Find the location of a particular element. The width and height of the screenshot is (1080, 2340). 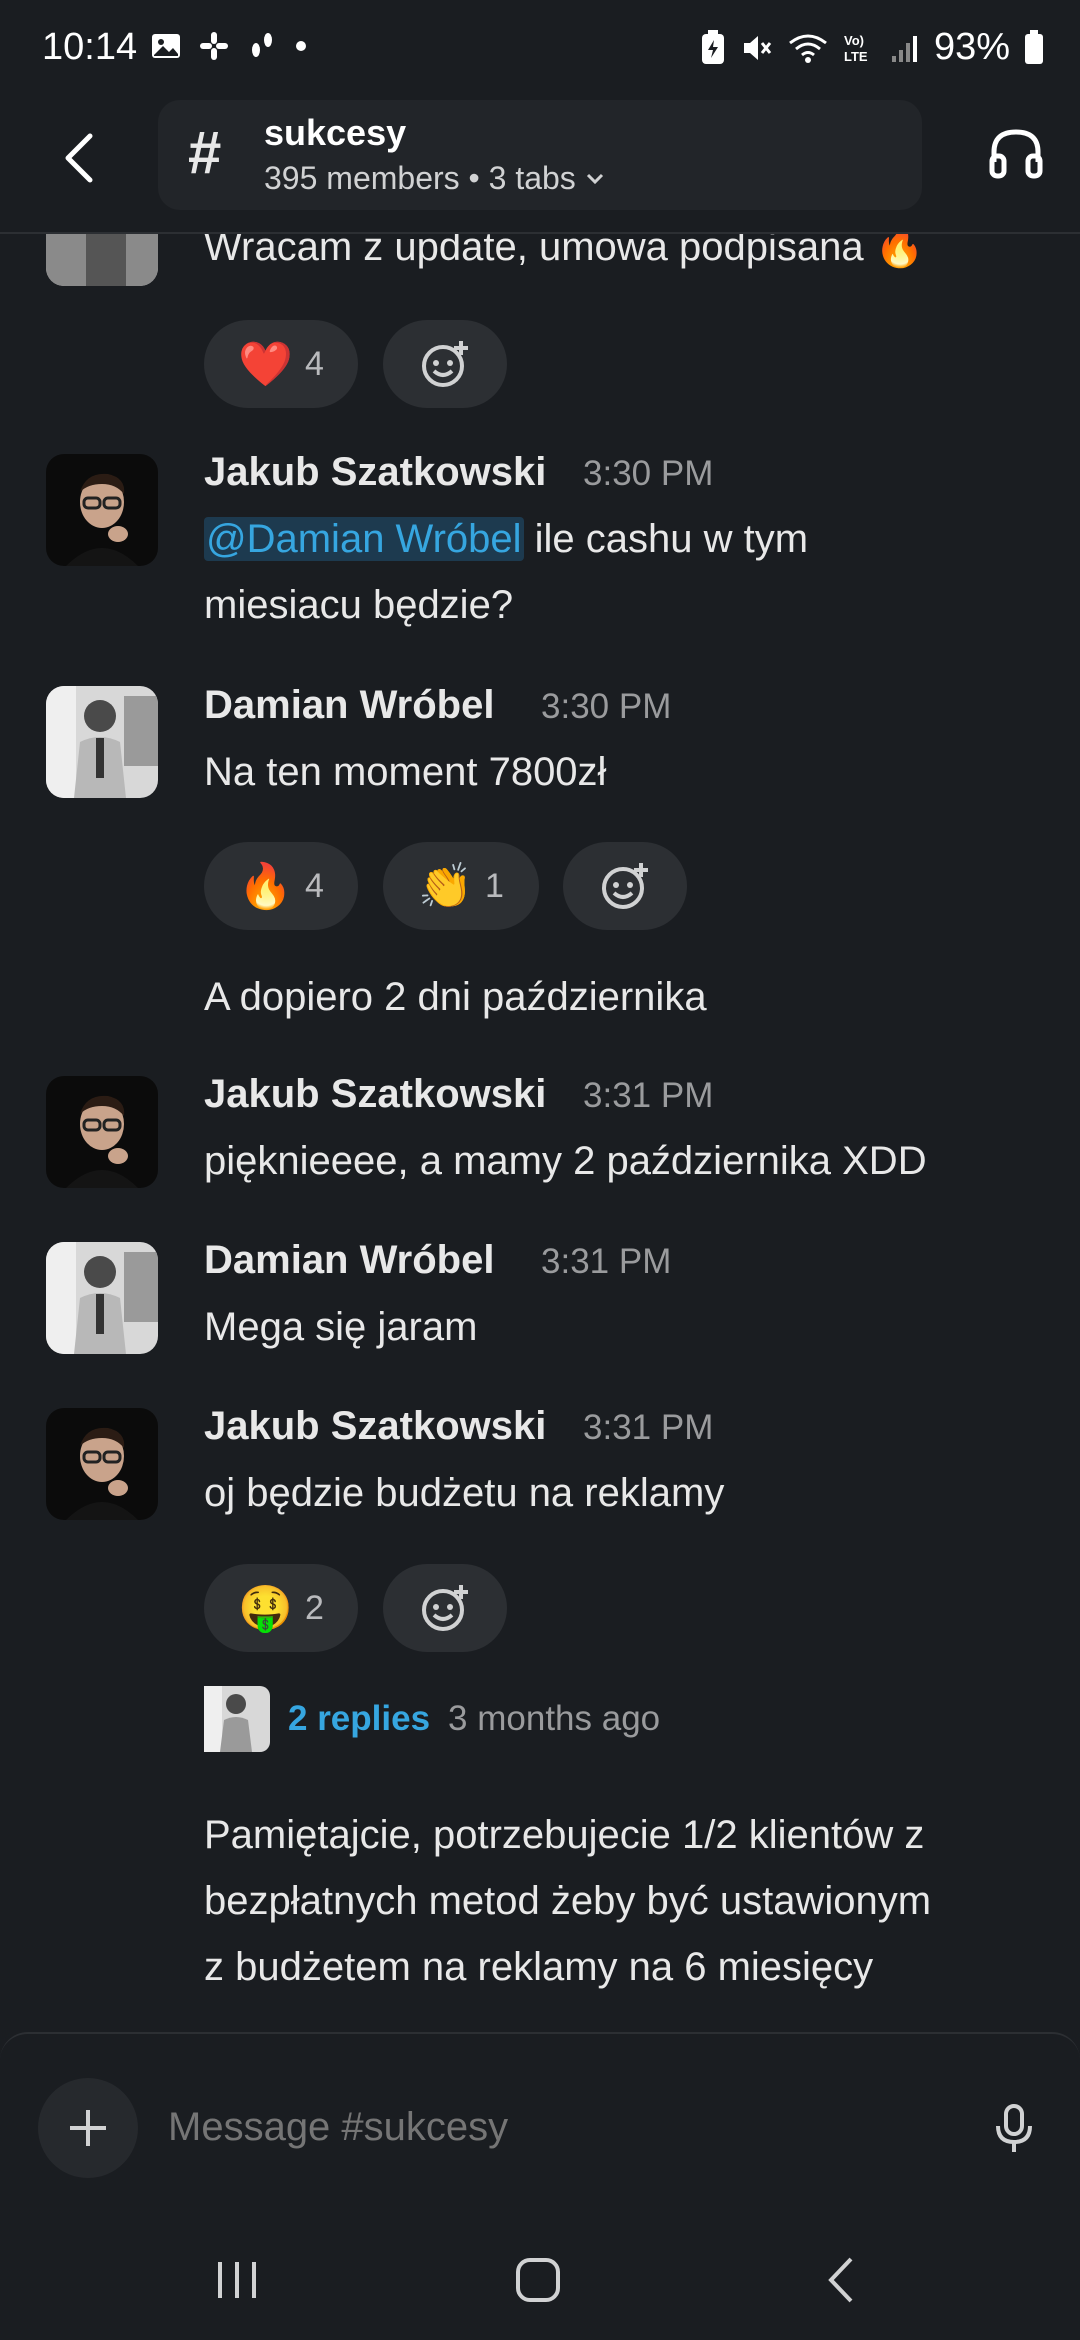

home-button is located at coordinates (538, 2280).